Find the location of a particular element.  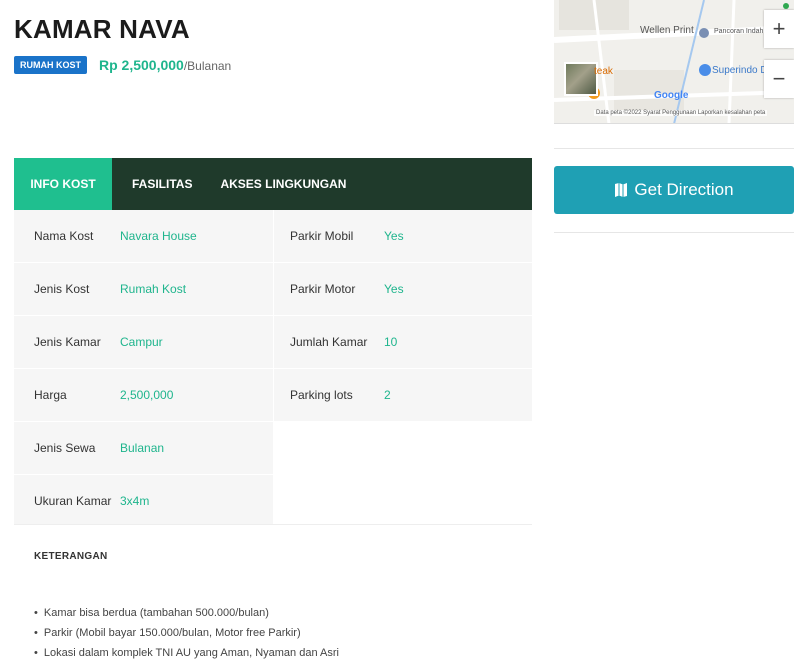

info-row: Ukuran Kamar 3x4m is located at coordinates (143, 501).